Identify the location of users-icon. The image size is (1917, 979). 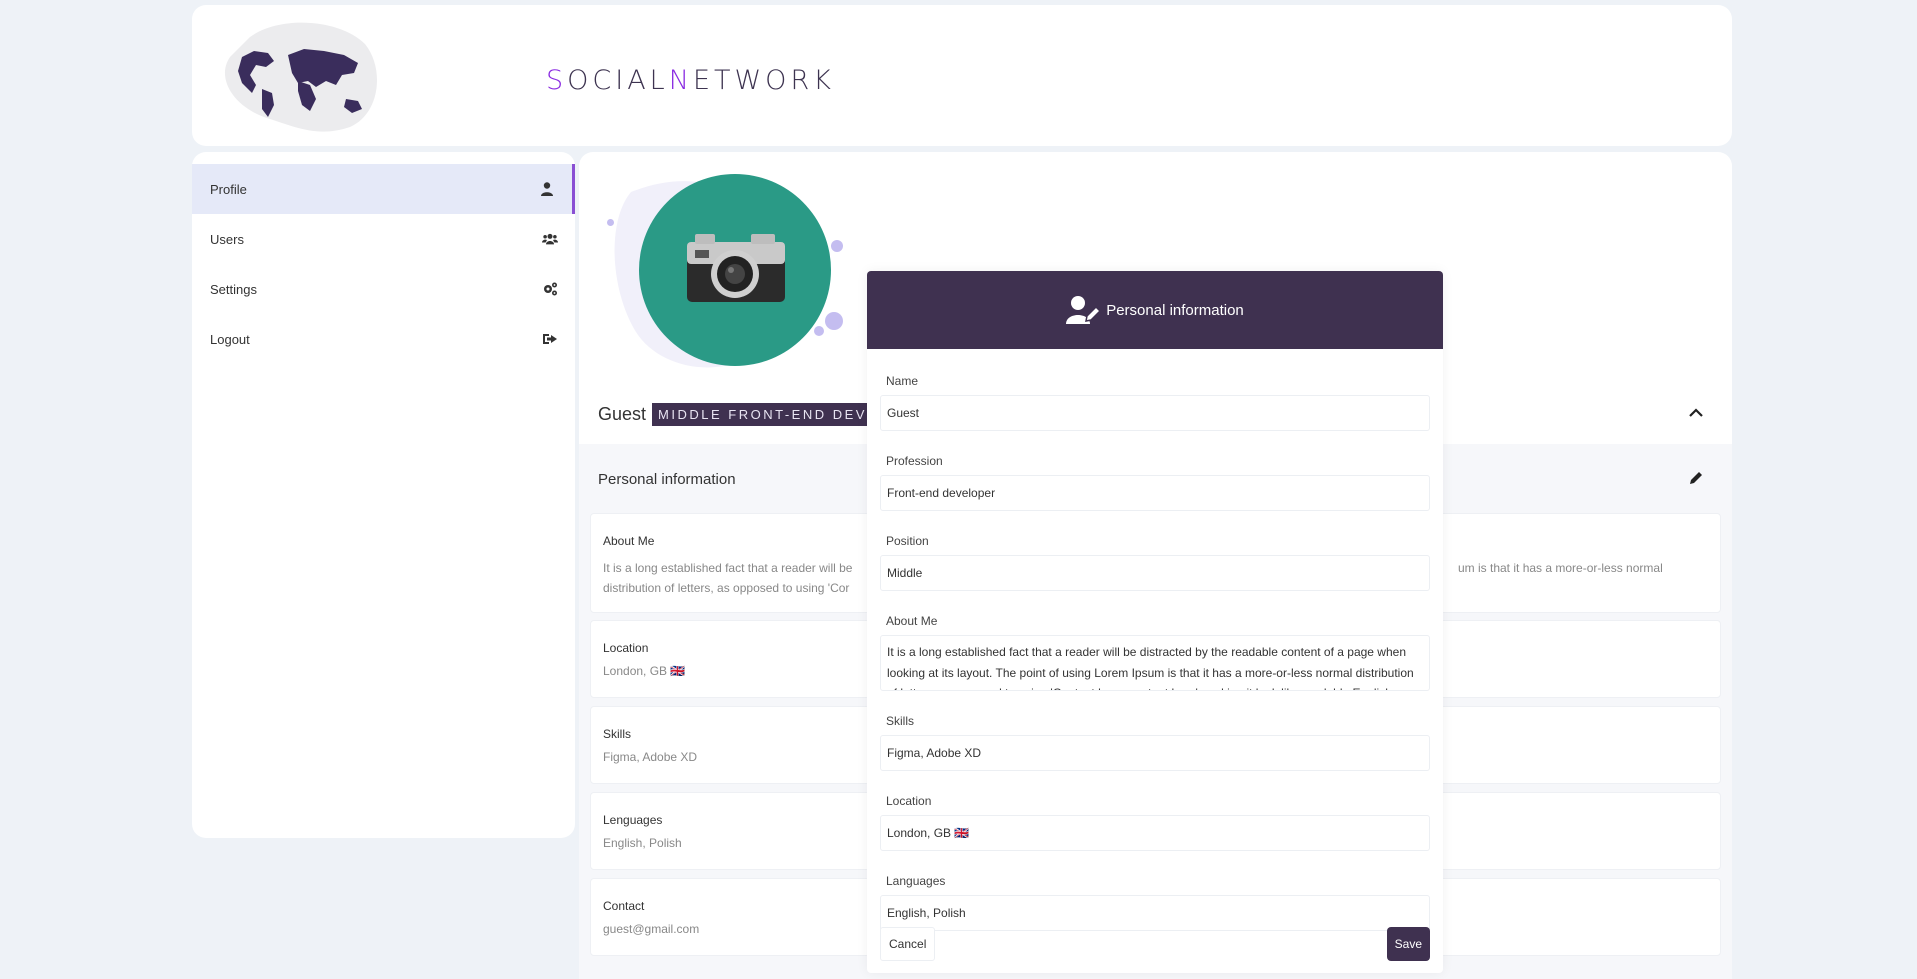
(550, 239).